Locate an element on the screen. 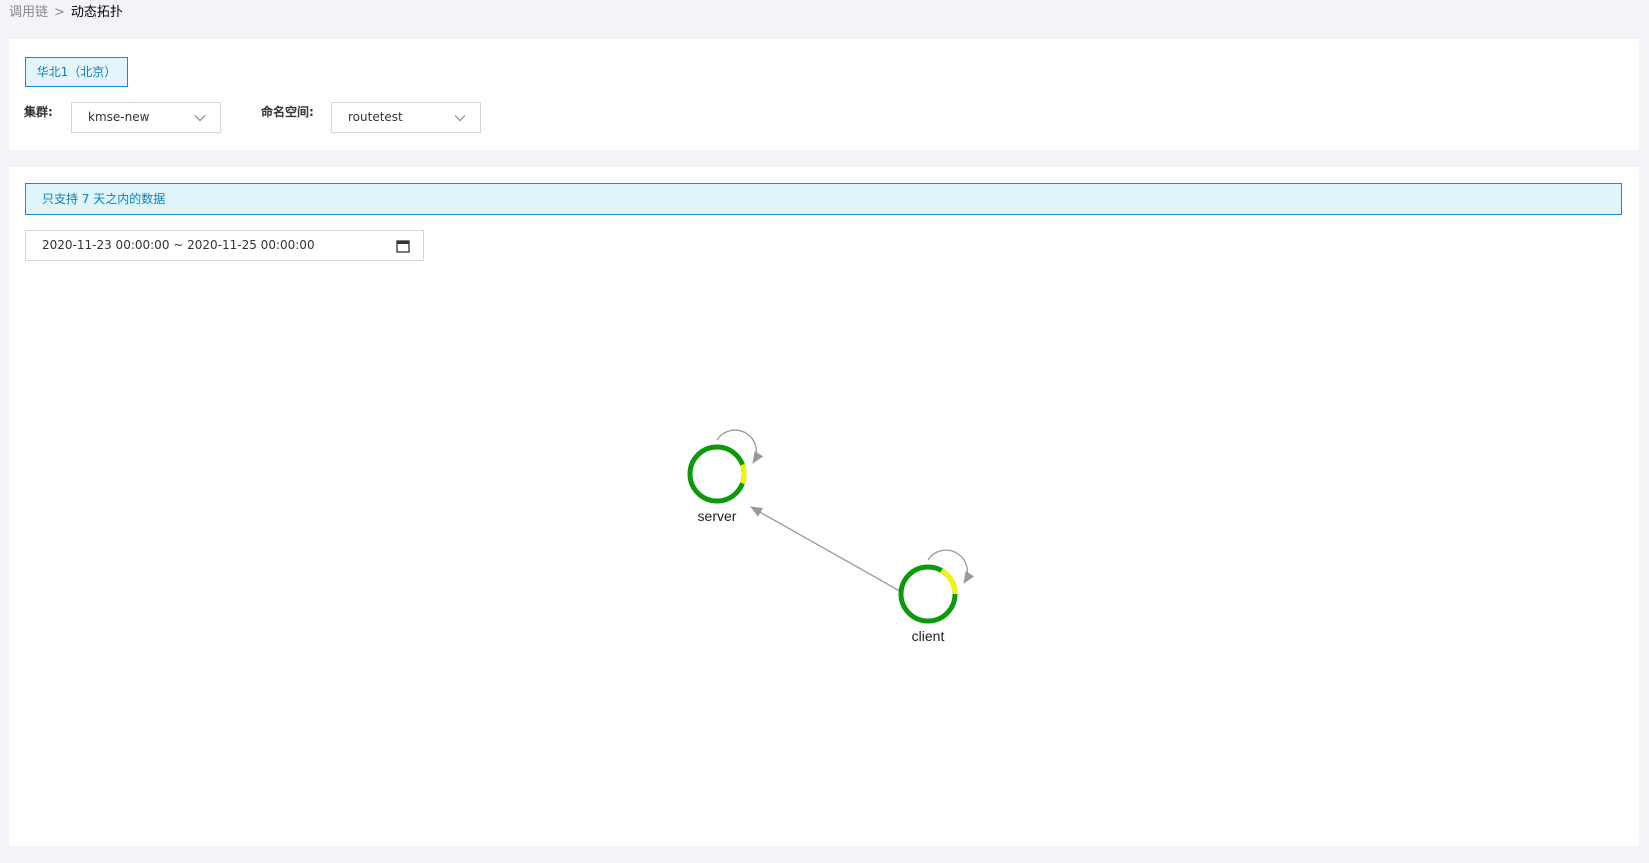  info-notice: 只支持 7 天之内的数据 is located at coordinates (823, 199).